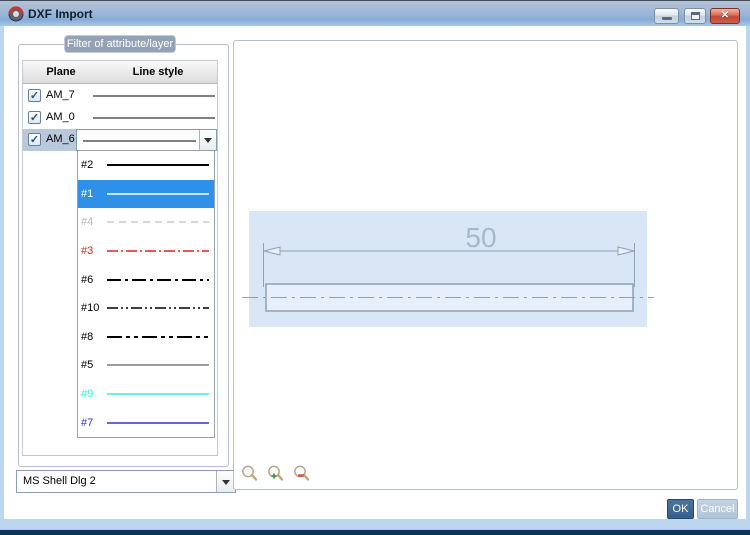 This screenshot has width=750, height=535. What do you see at coordinates (60, 117) in the screenshot?
I see `plane-name: AM_0` at bounding box center [60, 117].